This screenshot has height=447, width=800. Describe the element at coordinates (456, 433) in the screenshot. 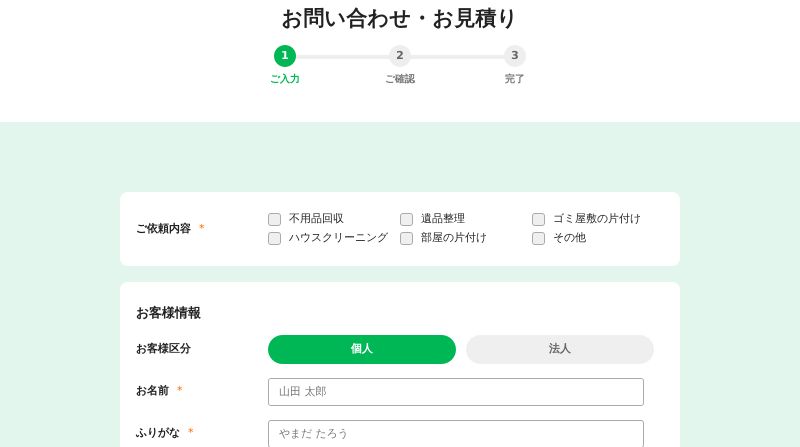

I see `input-field: やまだ たろう` at that location.